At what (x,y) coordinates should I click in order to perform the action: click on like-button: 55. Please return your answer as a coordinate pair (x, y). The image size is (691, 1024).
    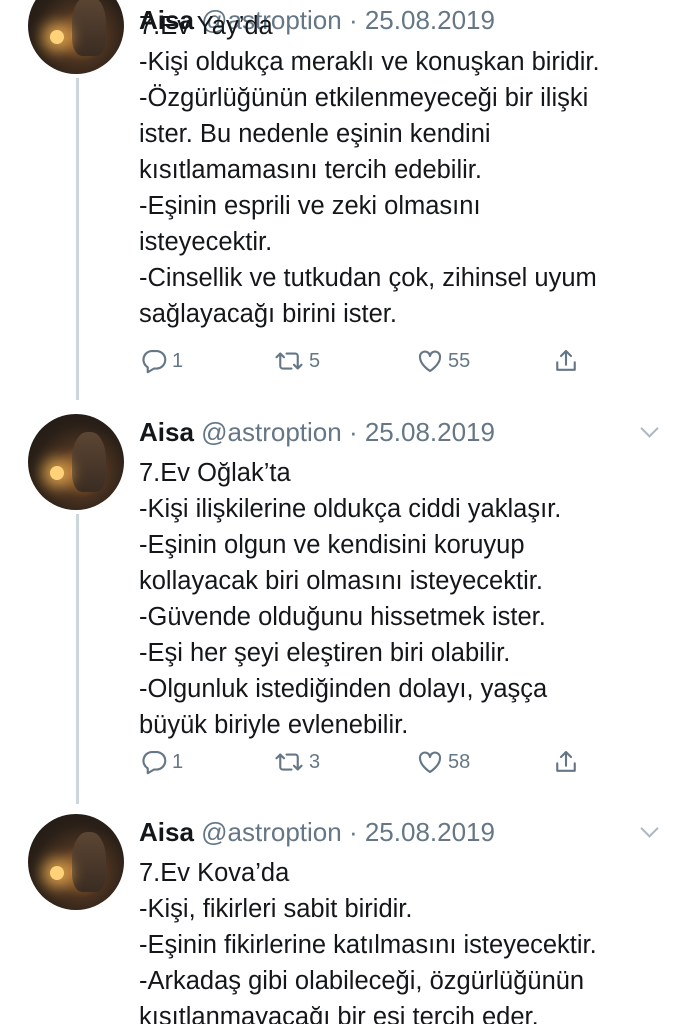
    Looking at the image, I should click on (442, 361).